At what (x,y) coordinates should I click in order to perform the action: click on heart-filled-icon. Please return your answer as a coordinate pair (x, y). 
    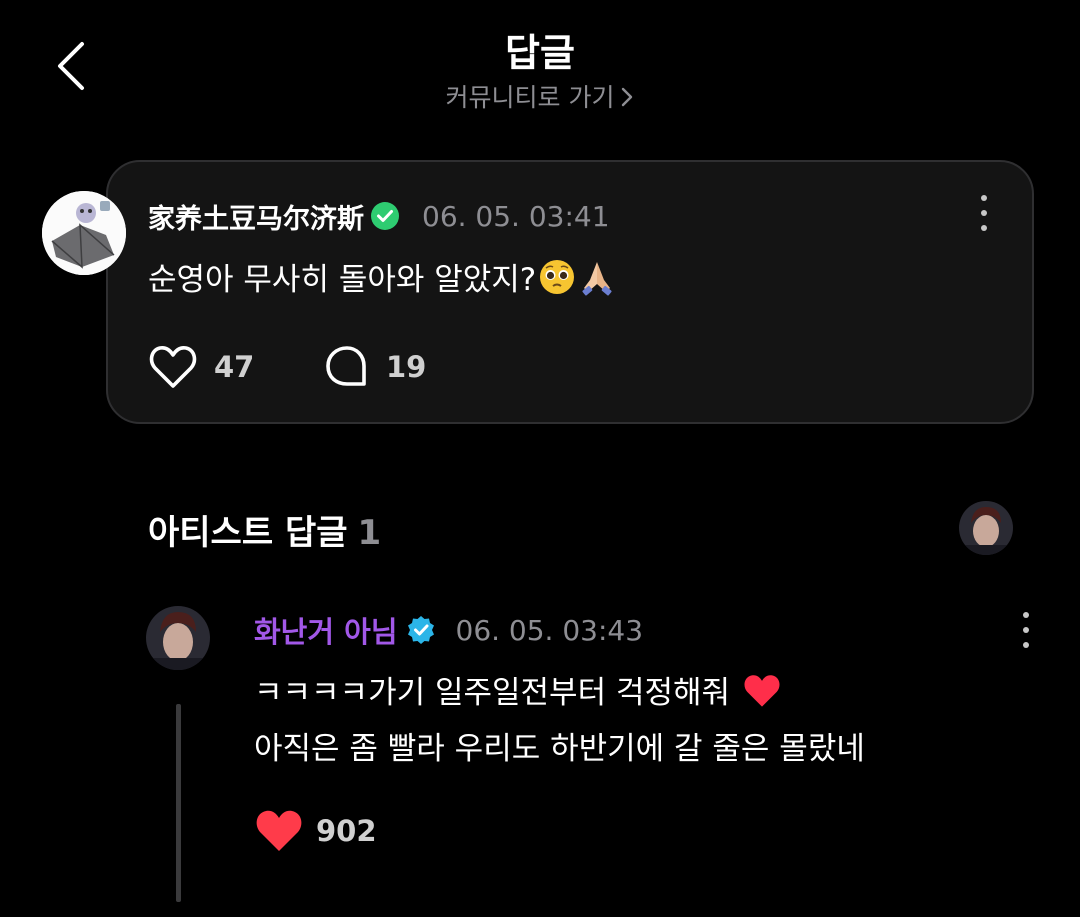
    Looking at the image, I should click on (279, 830).